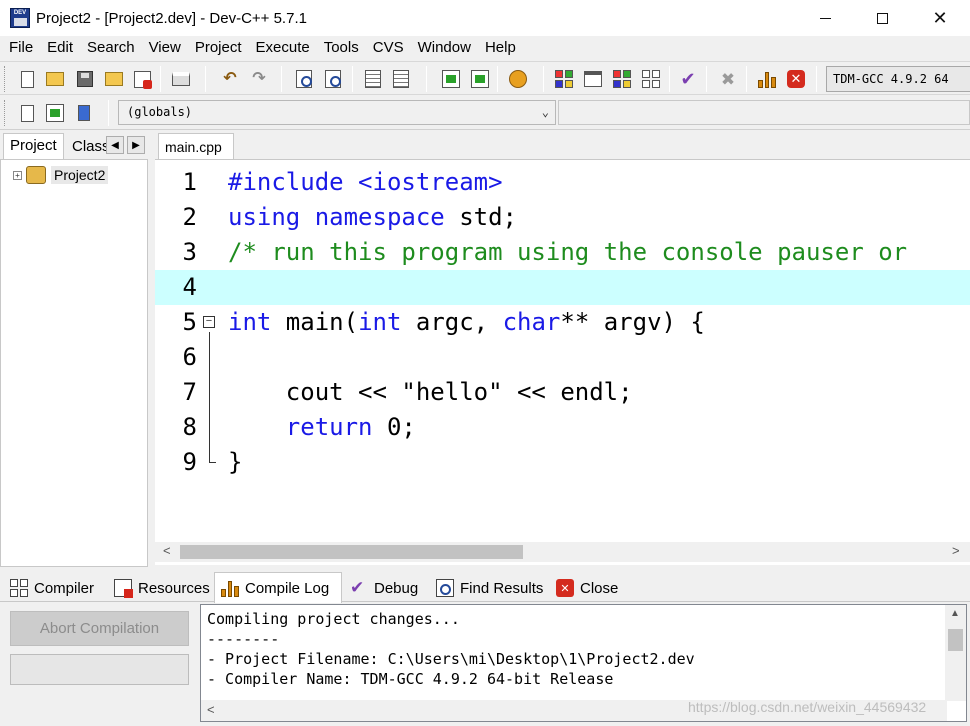  I want to click on debug-button: ✔, so click(688, 79).